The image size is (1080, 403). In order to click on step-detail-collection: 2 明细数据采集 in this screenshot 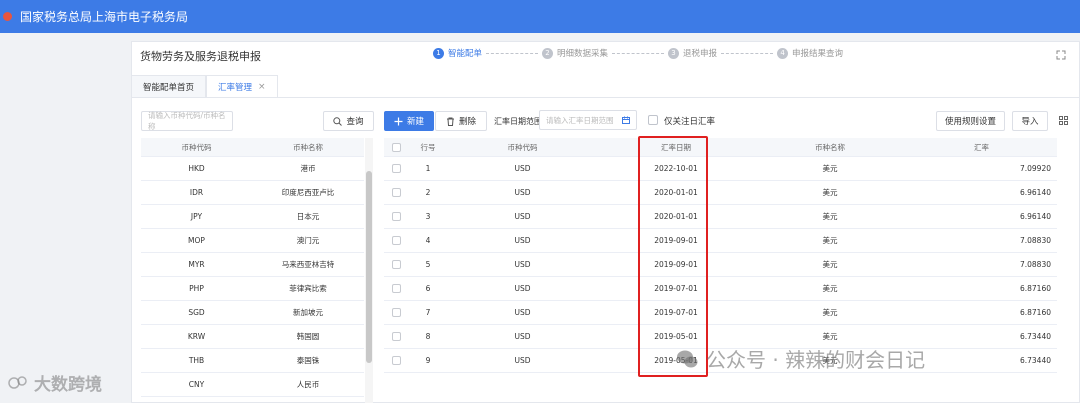, I will do `click(575, 53)`.